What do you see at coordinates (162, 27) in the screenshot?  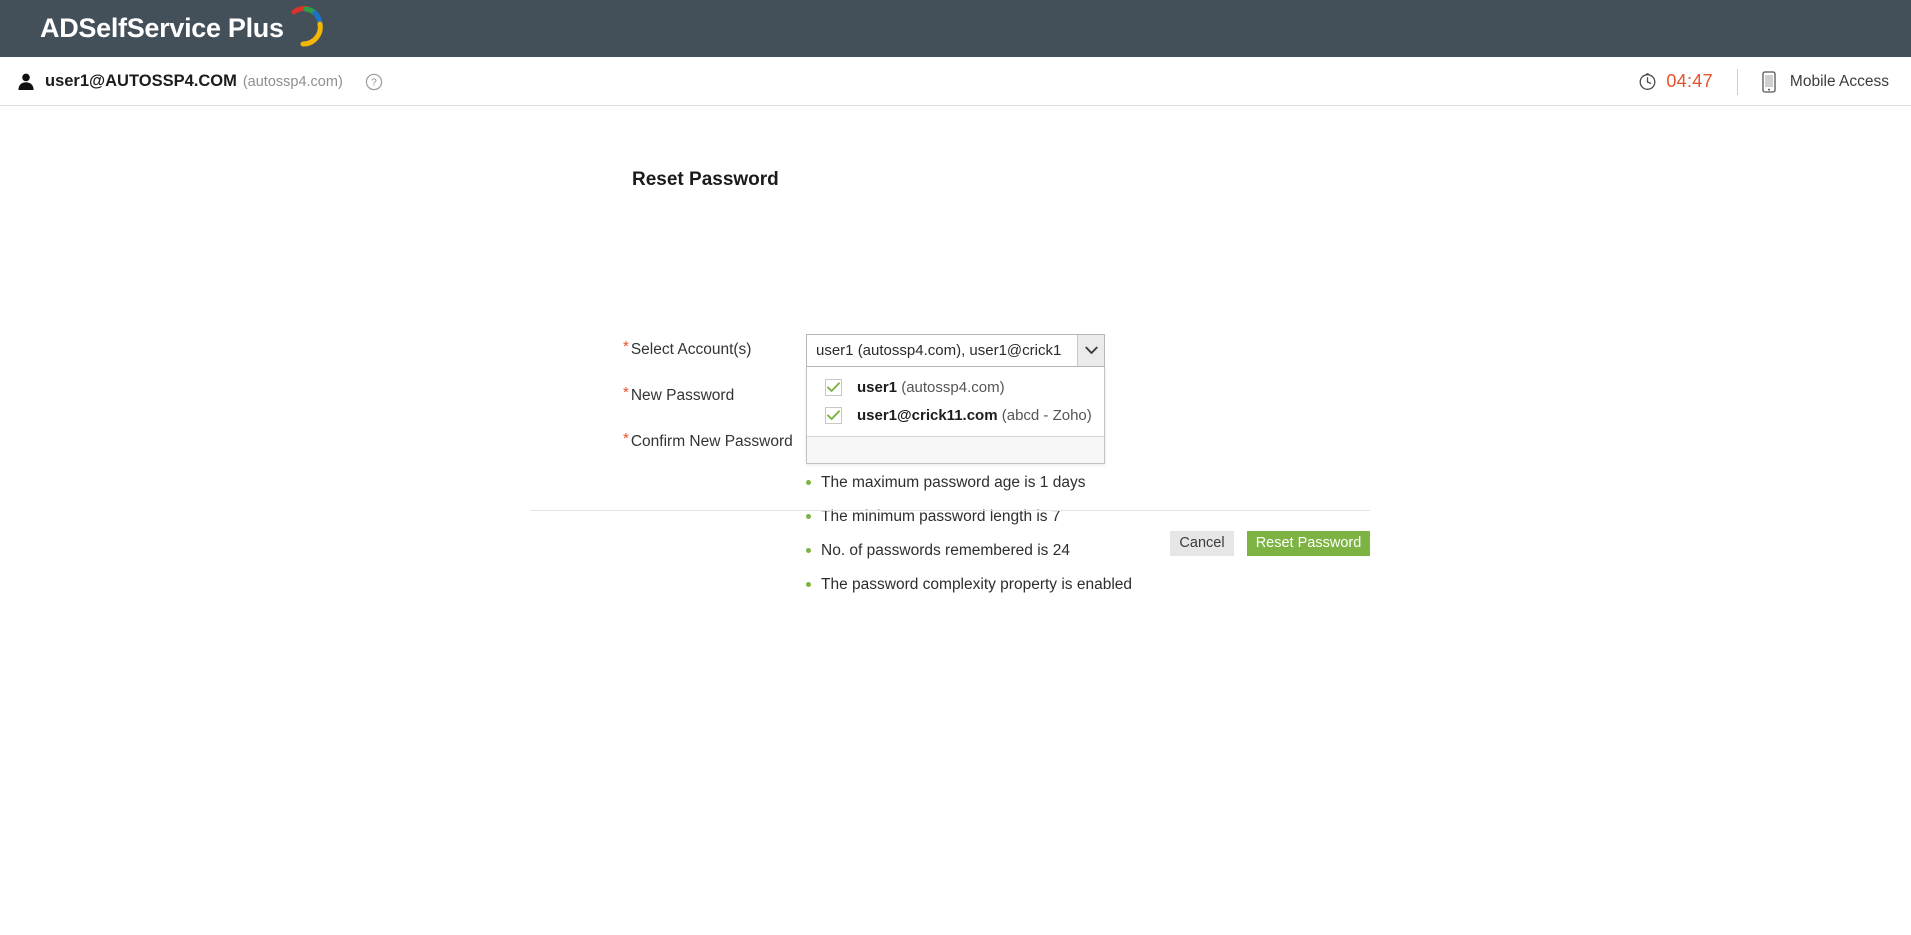 I see `logo-text: ADSelfService Plus` at bounding box center [162, 27].